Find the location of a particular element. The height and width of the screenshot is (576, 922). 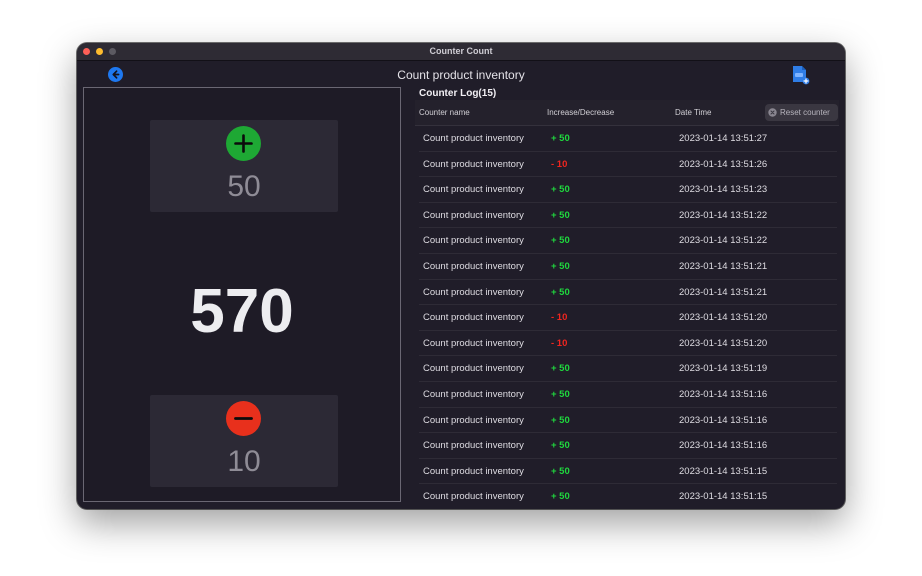

increment-value: 50 is located at coordinates (244, 186).